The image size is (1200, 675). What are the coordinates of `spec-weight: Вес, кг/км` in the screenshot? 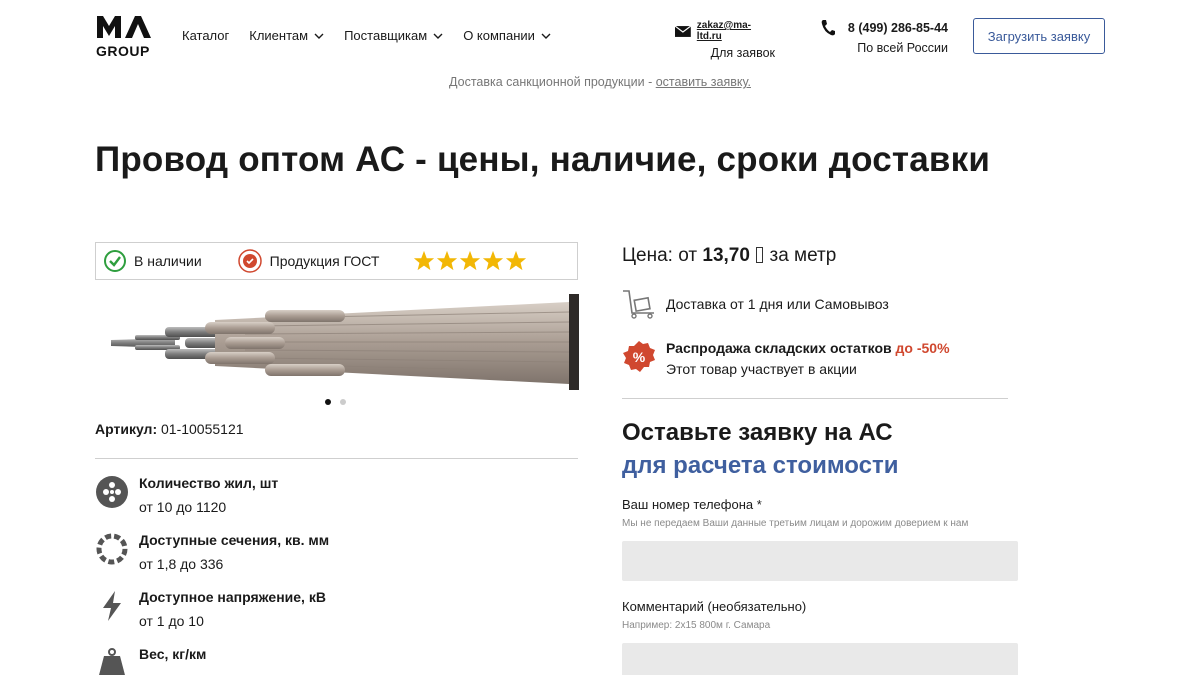 It's located at (150, 660).